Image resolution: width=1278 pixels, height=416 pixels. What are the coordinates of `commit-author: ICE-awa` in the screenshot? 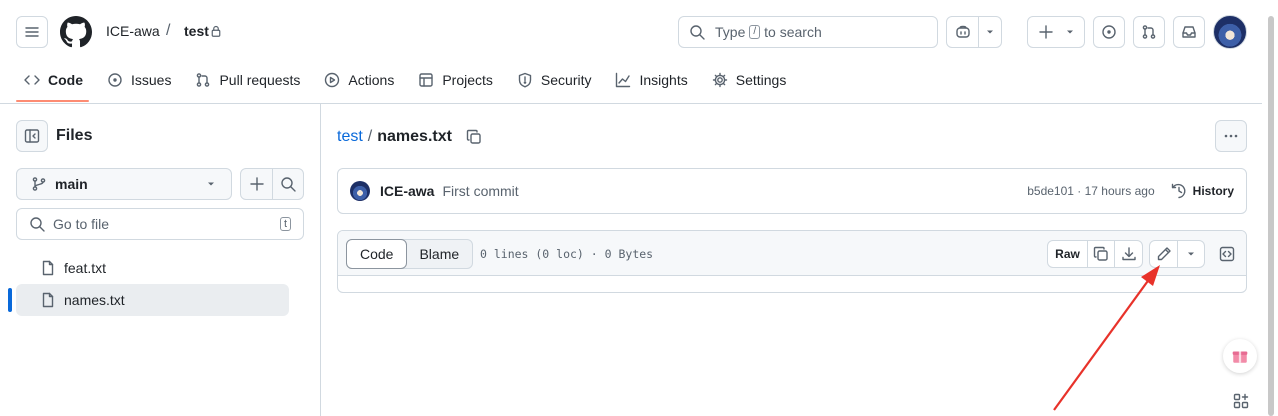 It's located at (407, 191).